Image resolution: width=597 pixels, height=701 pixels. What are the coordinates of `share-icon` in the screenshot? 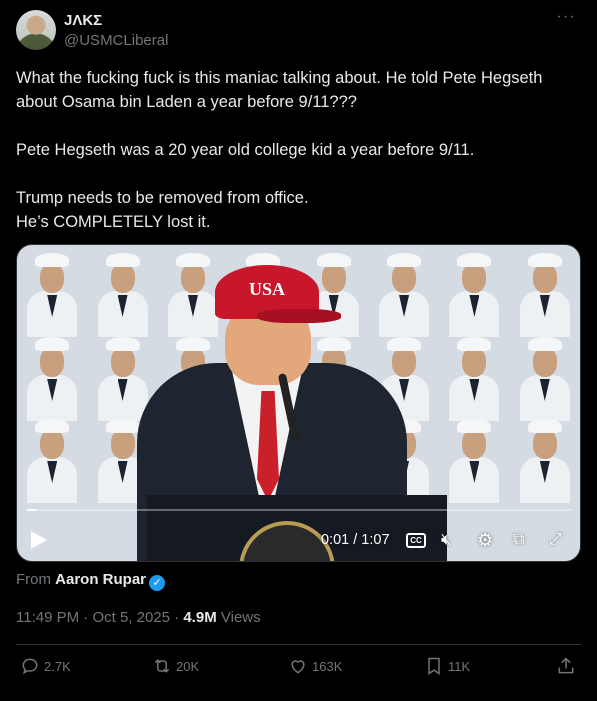 It's located at (566, 665).